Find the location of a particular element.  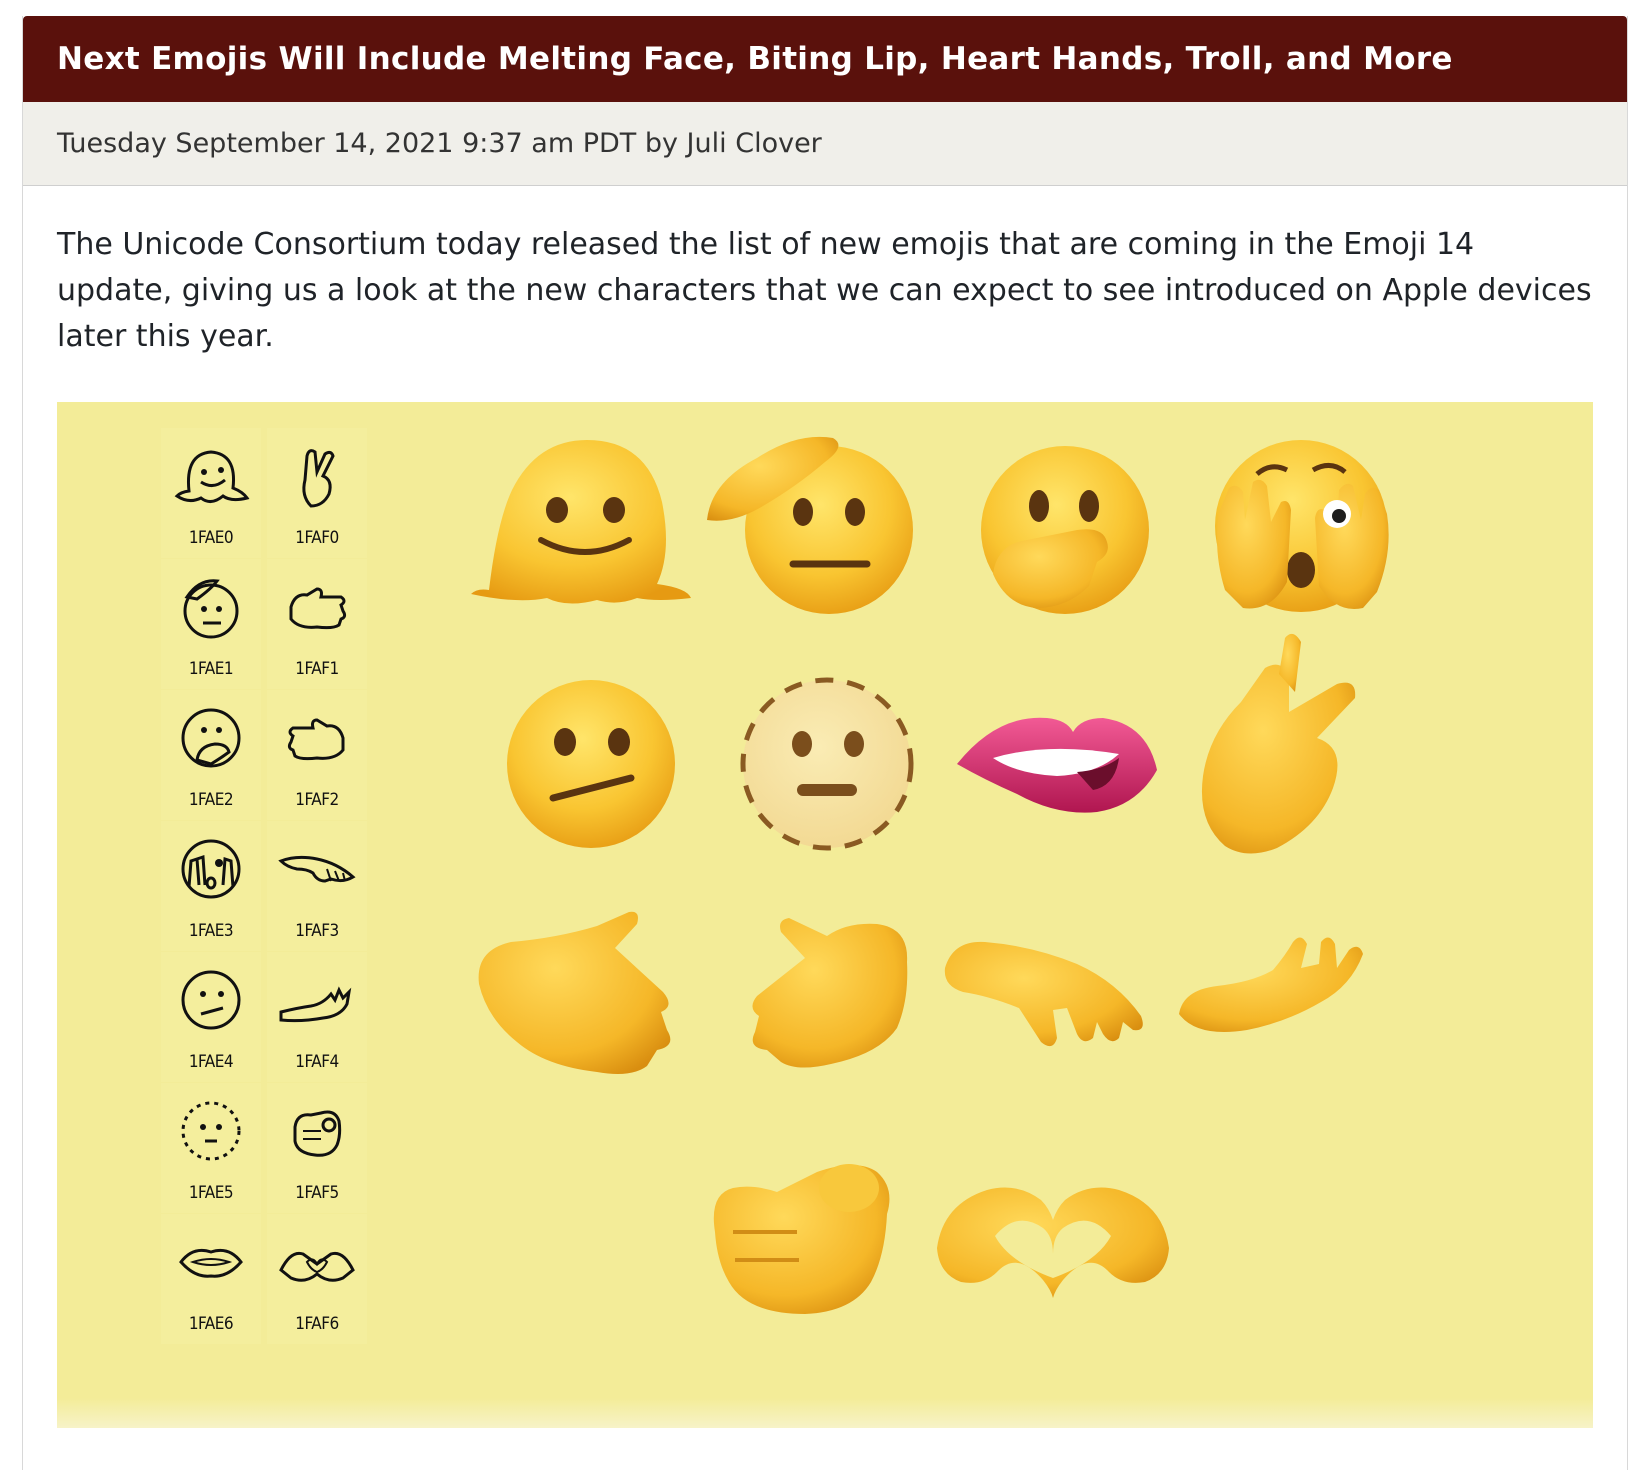

heart-hands-icon is located at coordinates (1053, 1242).